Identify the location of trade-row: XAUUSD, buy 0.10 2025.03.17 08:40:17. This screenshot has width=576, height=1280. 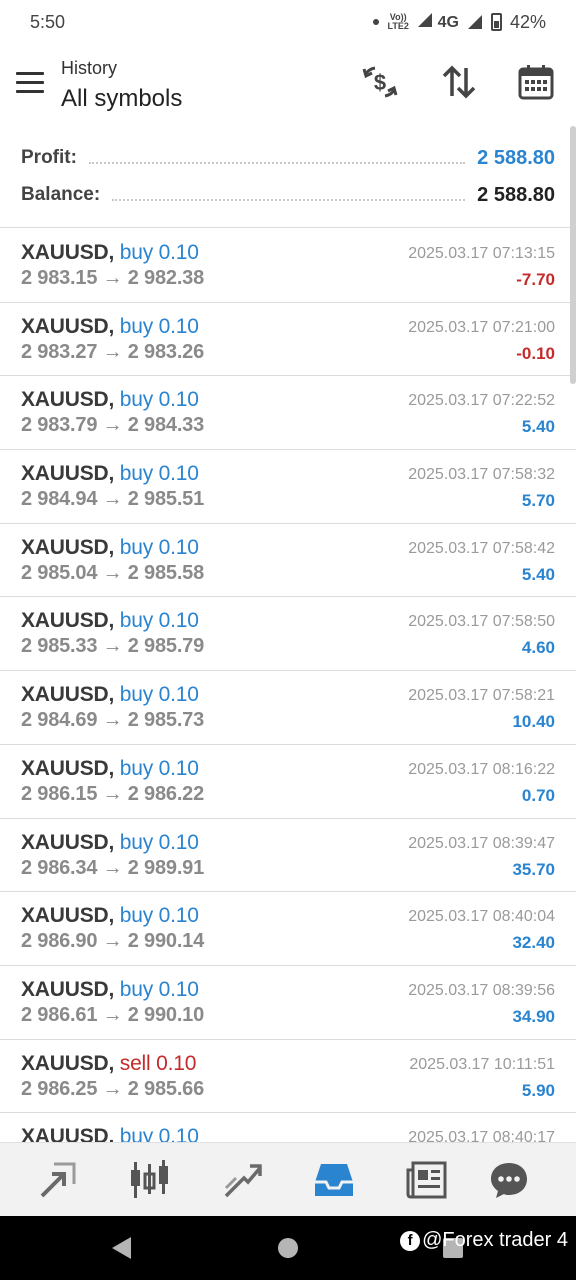
(288, 1127).